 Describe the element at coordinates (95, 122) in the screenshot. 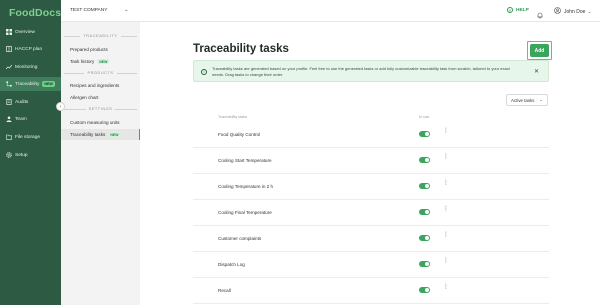

I see `subnav-item-label: Custom measuring units` at that location.